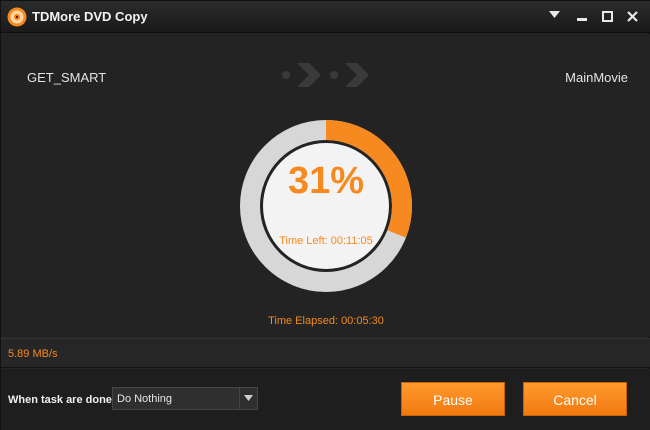 The width and height of the screenshot is (650, 430). What do you see at coordinates (325, 353) in the screenshot?
I see `speed-bar: 5.89 MB/s` at bounding box center [325, 353].